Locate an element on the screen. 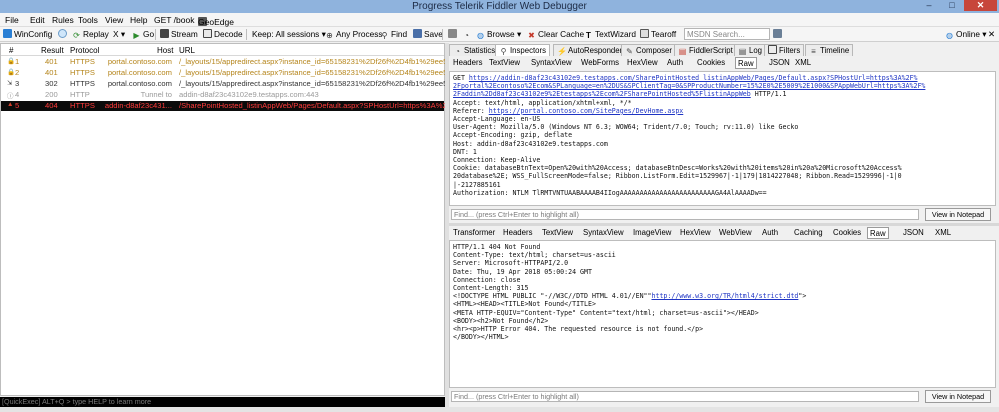 This screenshot has height=412, width=999. camera-icon is located at coordinates (452, 33).